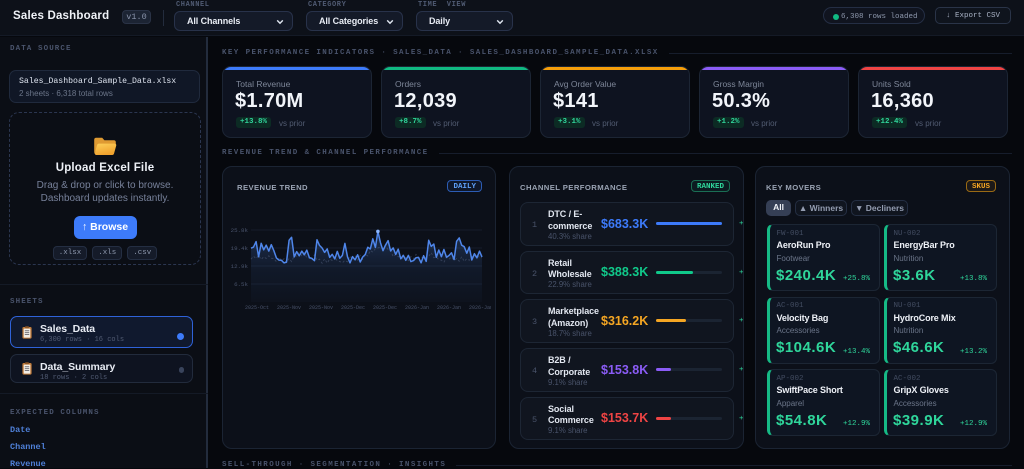 The image size is (1024, 469). What do you see at coordinates (240, 248) in the screenshot?
I see `svg-text: 19.4k` at bounding box center [240, 248].